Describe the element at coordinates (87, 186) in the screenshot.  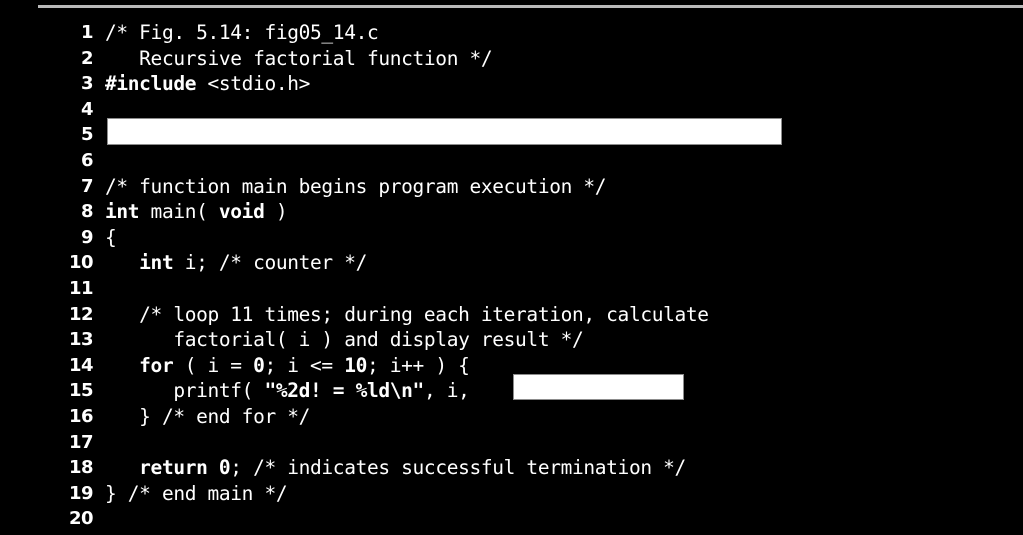
I see `line-number: 7` at that location.